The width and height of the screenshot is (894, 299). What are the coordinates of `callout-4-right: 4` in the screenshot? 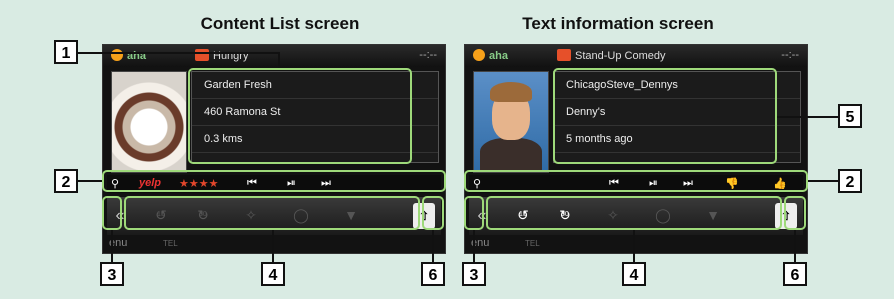 It's located at (634, 274).